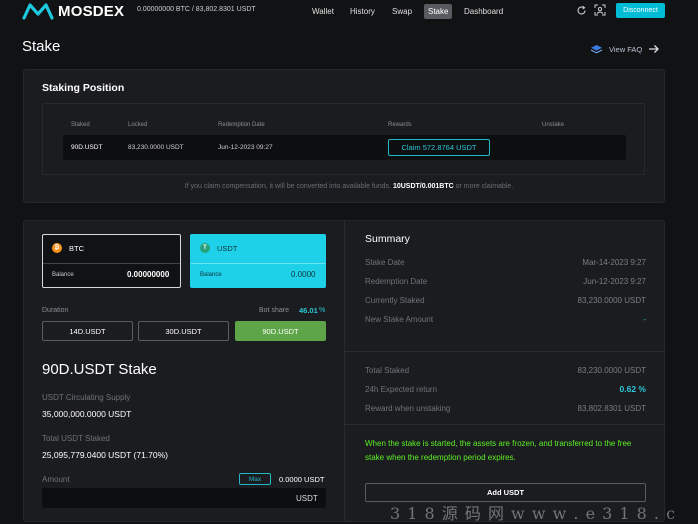  I want to click on total-staked-label: Total USDT Staked, so click(76, 438).